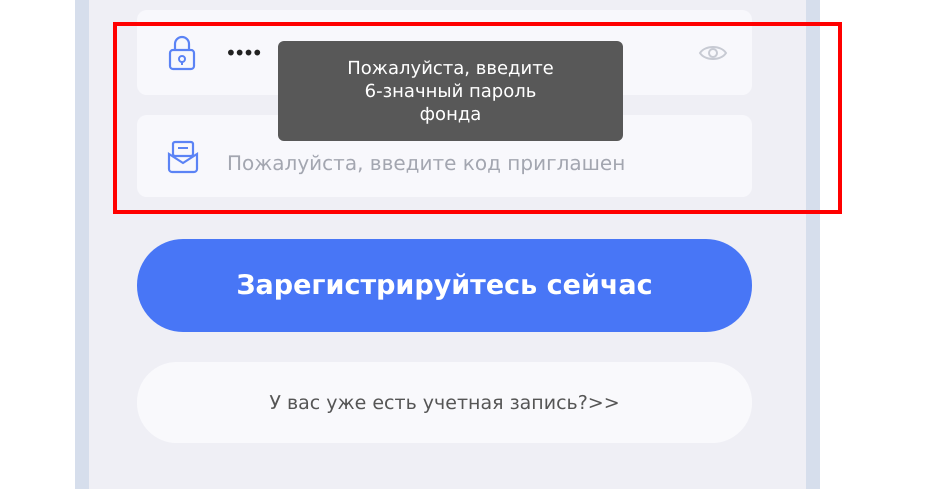  I want to click on password-value: ••••, so click(243, 52).